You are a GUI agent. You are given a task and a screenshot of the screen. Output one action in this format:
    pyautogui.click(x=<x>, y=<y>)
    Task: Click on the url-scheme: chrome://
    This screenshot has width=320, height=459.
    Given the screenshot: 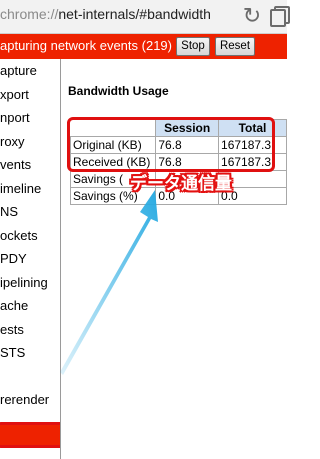 What is the action you would take?
    pyautogui.click(x=29, y=14)
    